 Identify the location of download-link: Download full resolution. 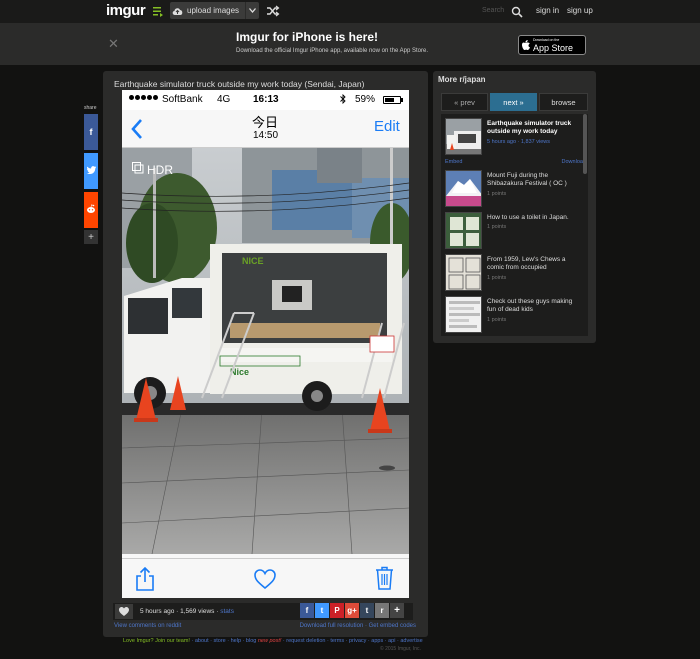
(332, 626).